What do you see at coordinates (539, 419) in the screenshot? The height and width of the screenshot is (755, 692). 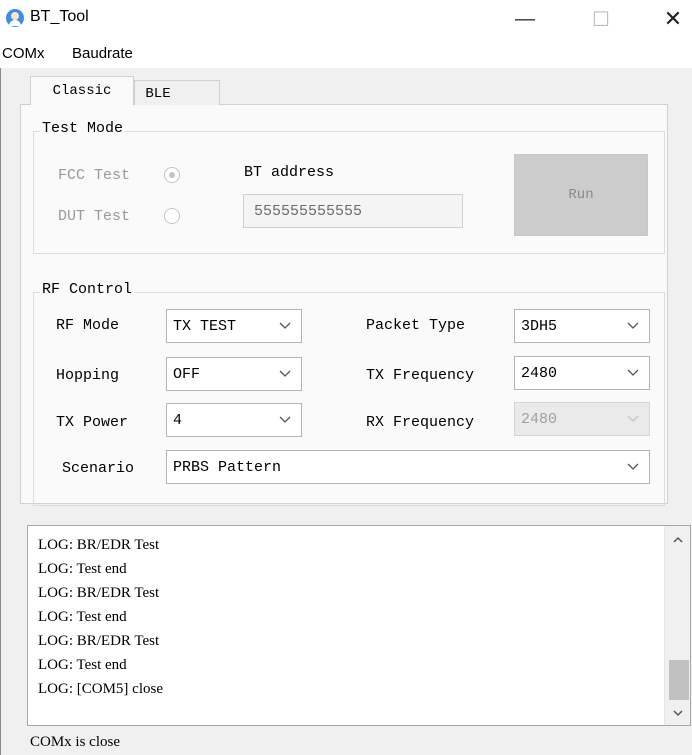 I see `rx-frequency-value: 2480` at bounding box center [539, 419].